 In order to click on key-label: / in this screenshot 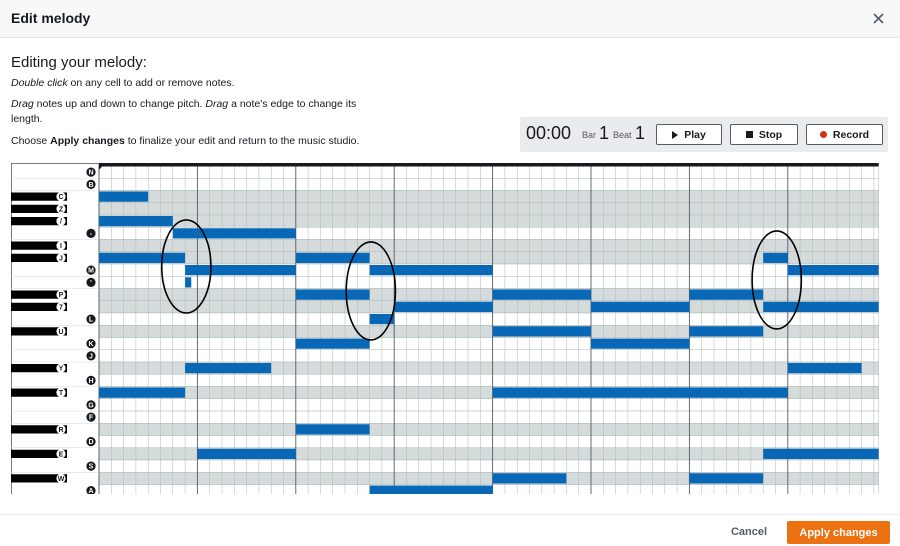, I will do `click(61, 222)`.